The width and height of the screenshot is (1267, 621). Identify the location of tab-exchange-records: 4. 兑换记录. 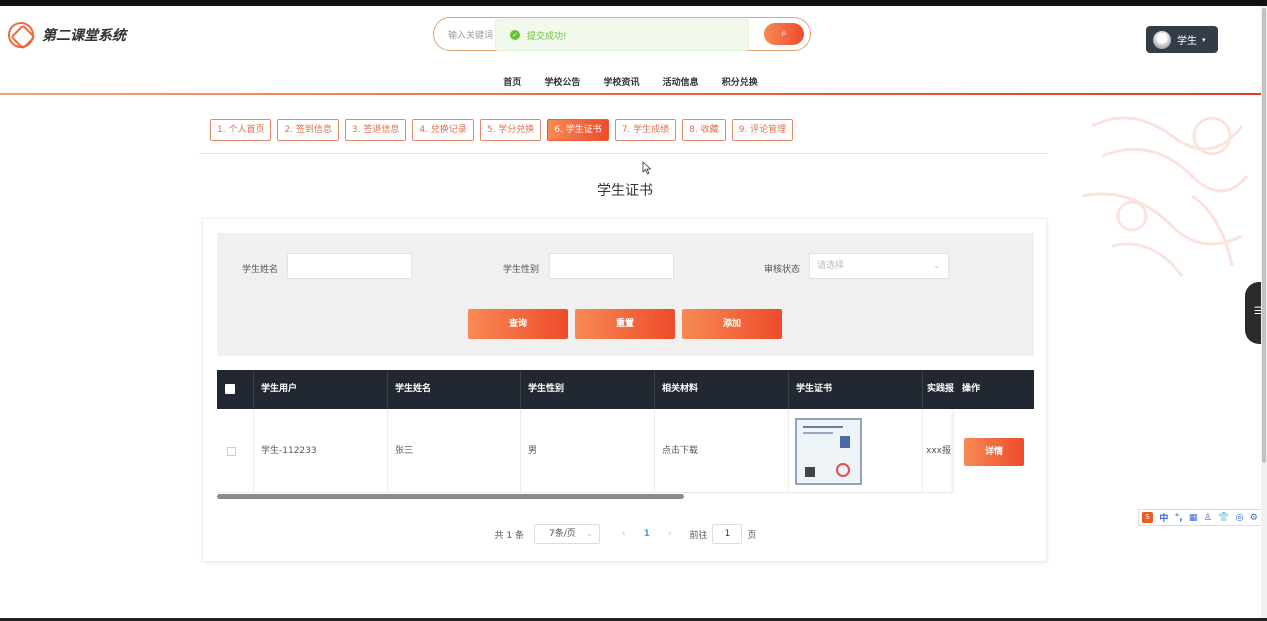
(443, 130).